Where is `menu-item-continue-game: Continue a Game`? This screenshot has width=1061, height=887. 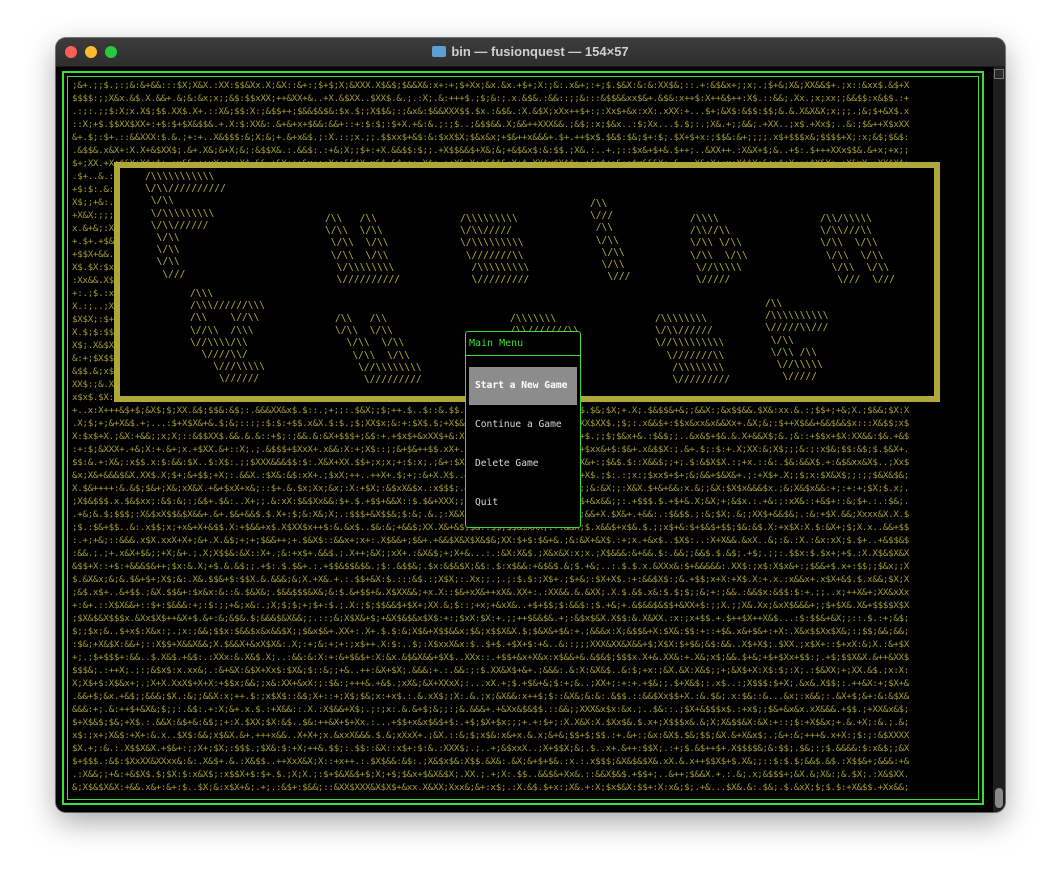
menu-item-continue-game: Continue a Game is located at coordinates (523, 425).